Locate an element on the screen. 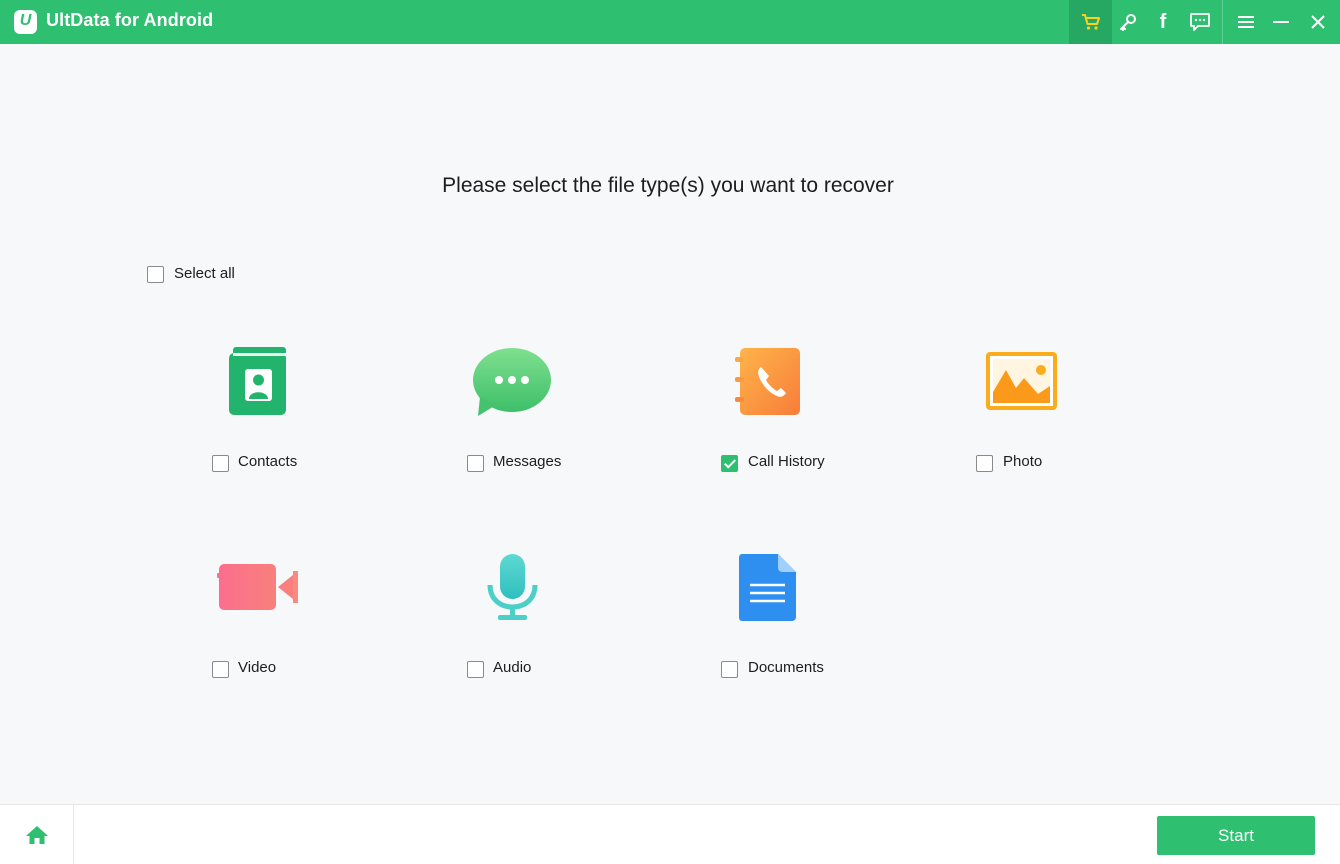 The height and width of the screenshot is (864, 1340). messages-label: Messages is located at coordinates (527, 461).